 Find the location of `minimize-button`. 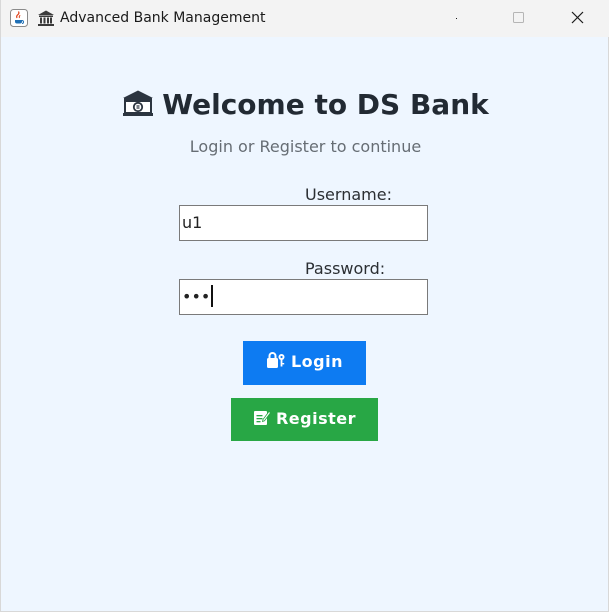

minimize-button is located at coordinates (434, 18).